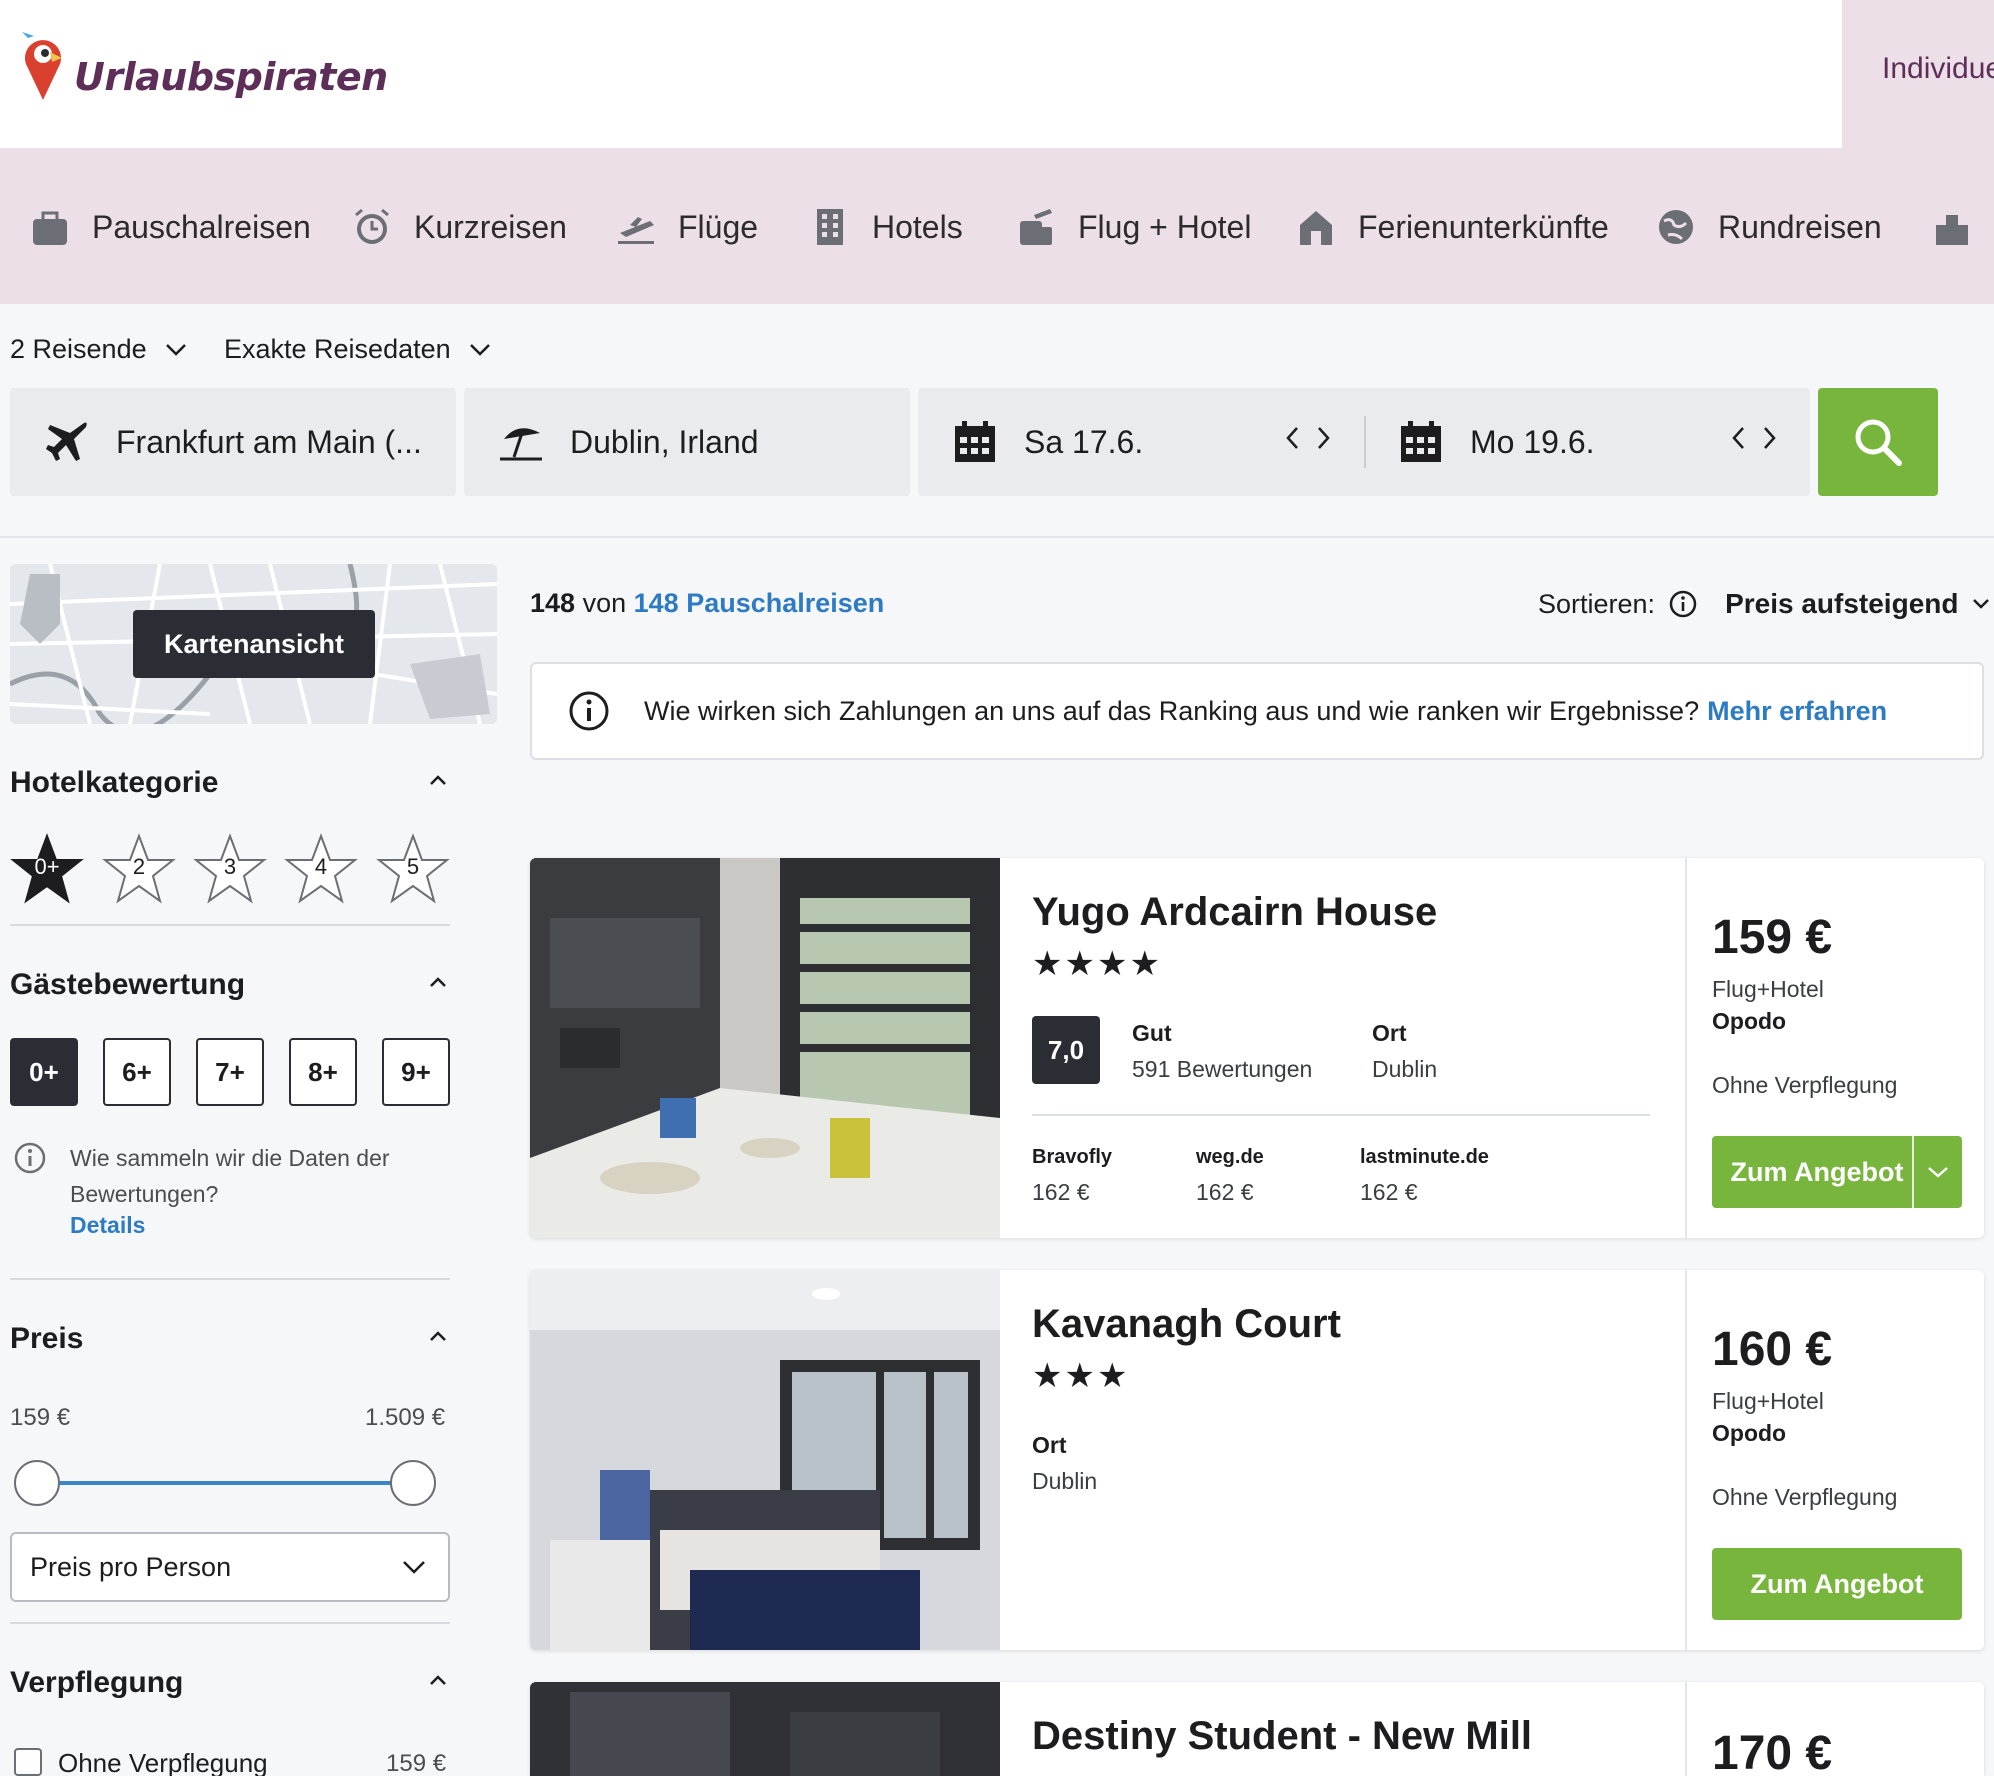  Describe the element at coordinates (1072, 1176) in the screenshot. I see `provider-offer: Bravofly 162 €` at that location.